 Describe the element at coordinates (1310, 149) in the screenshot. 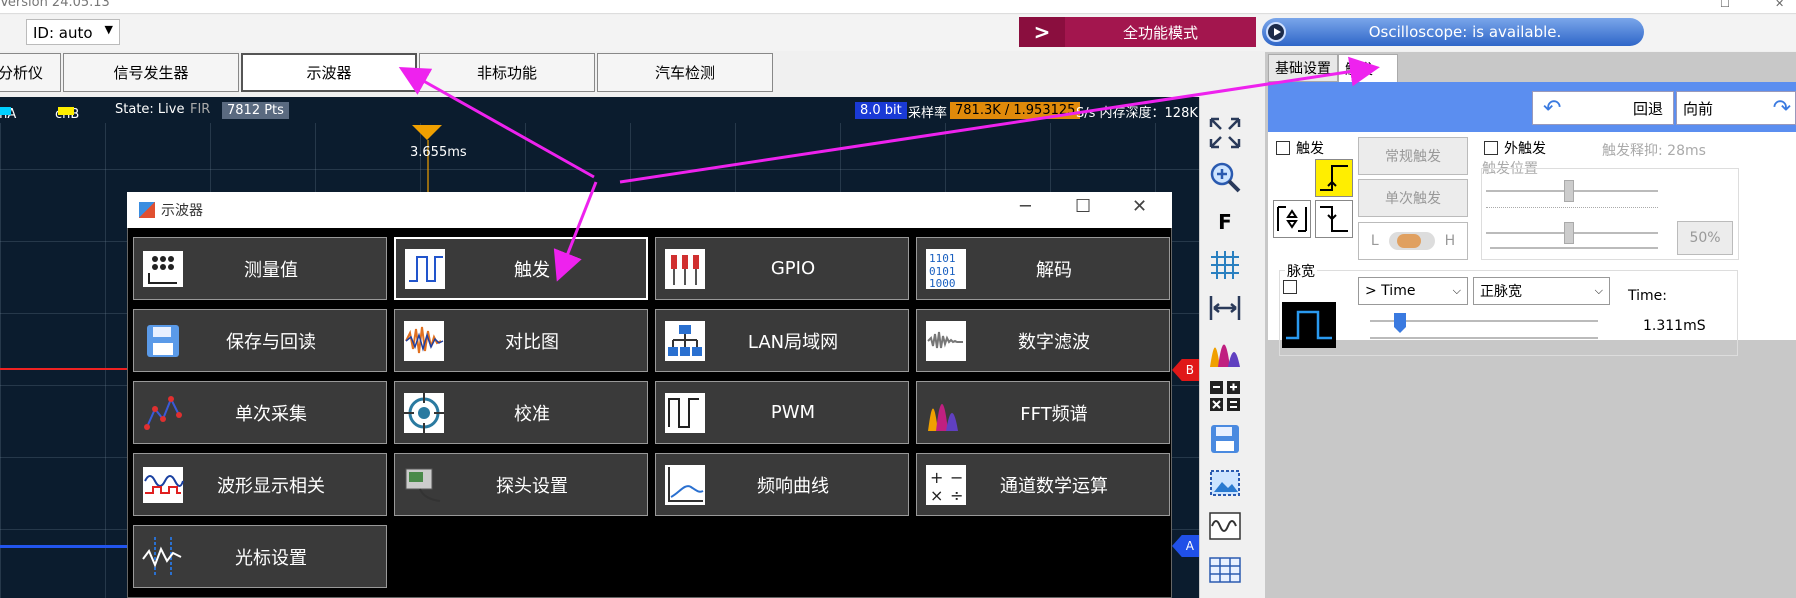

I see `trigger-label: 触发` at that location.